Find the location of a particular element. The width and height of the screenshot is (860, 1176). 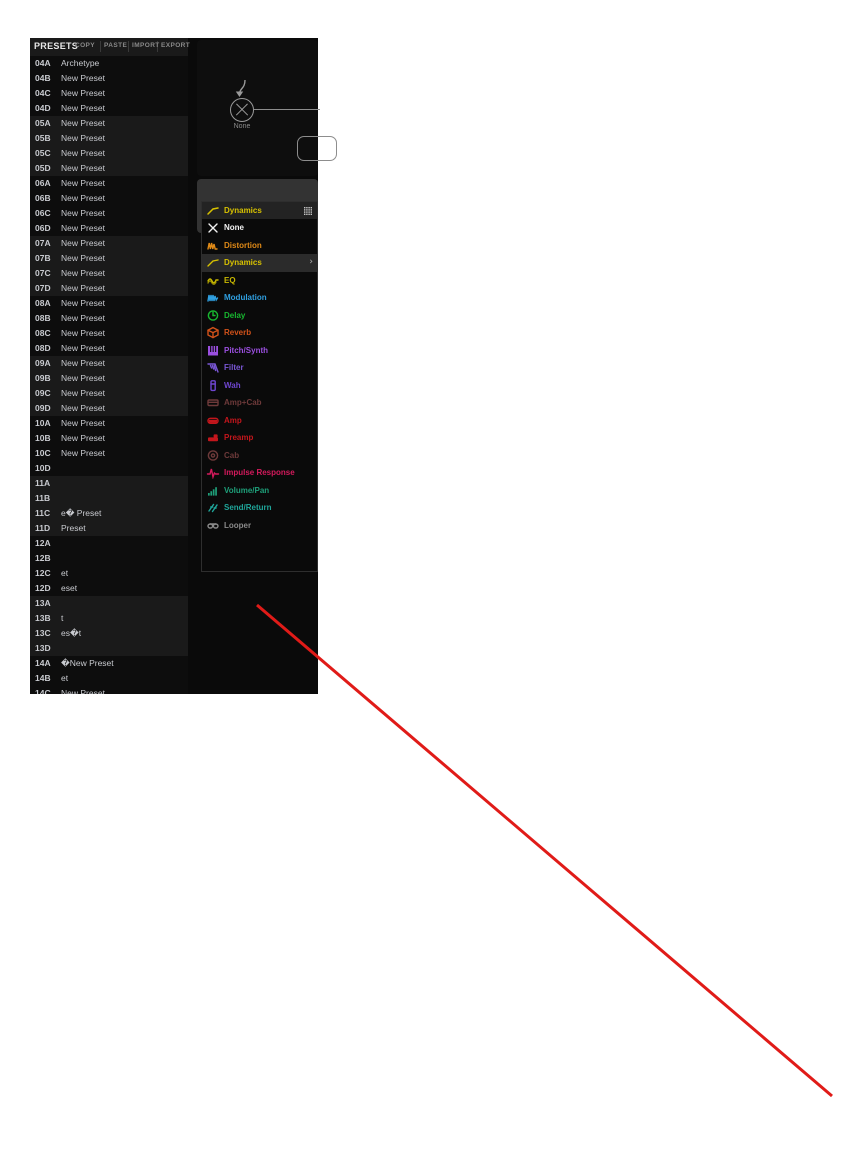

chain-block-slot is located at coordinates (317, 148).